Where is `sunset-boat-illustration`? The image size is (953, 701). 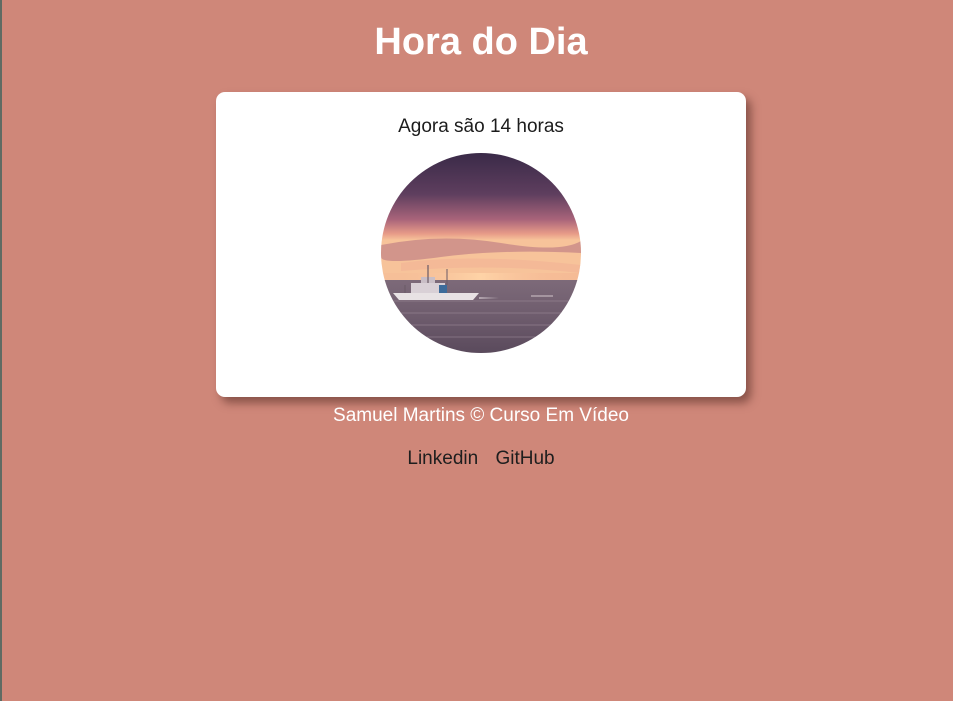
sunset-boat-illustration is located at coordinates (481, 253).